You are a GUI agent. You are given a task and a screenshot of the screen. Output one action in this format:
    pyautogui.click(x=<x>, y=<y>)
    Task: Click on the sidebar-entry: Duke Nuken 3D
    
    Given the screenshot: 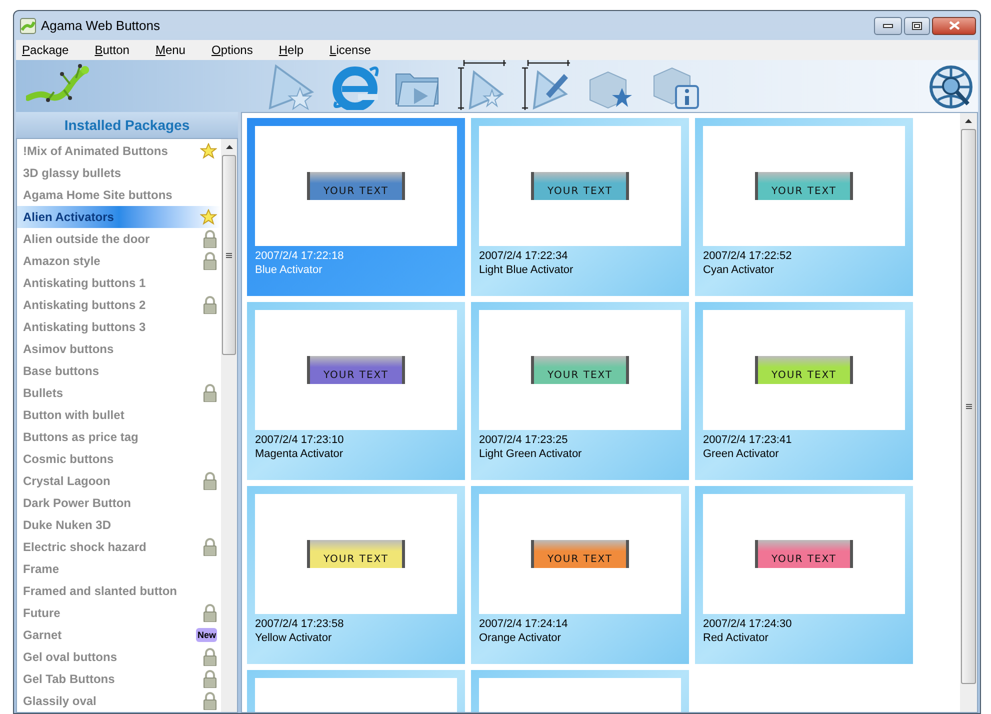 What is the action you would take?
    pyautogui.click(x=119, y=525)
    